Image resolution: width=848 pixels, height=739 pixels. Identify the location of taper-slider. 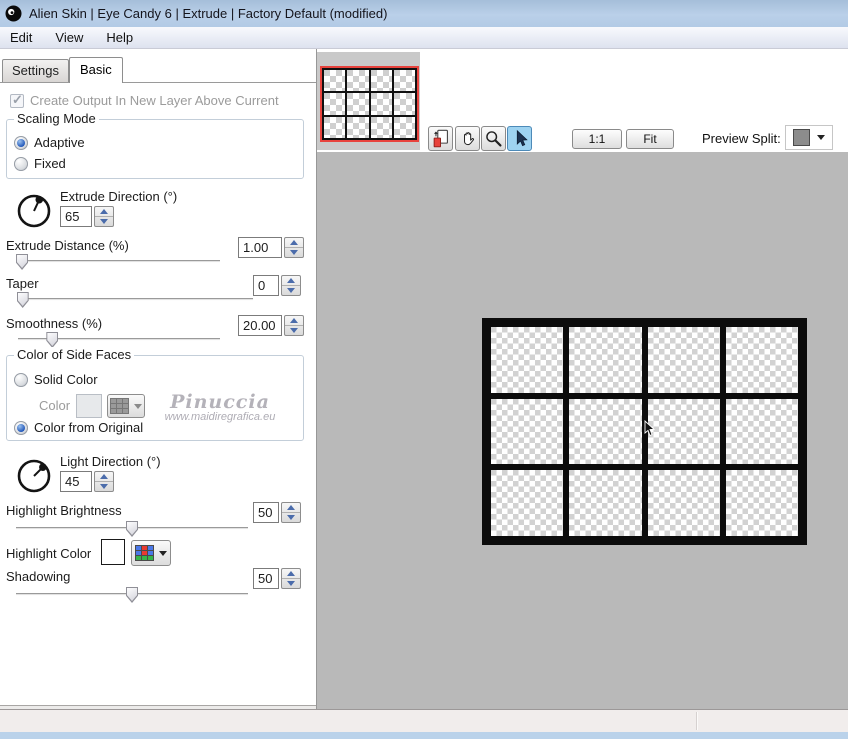
(134, 299).